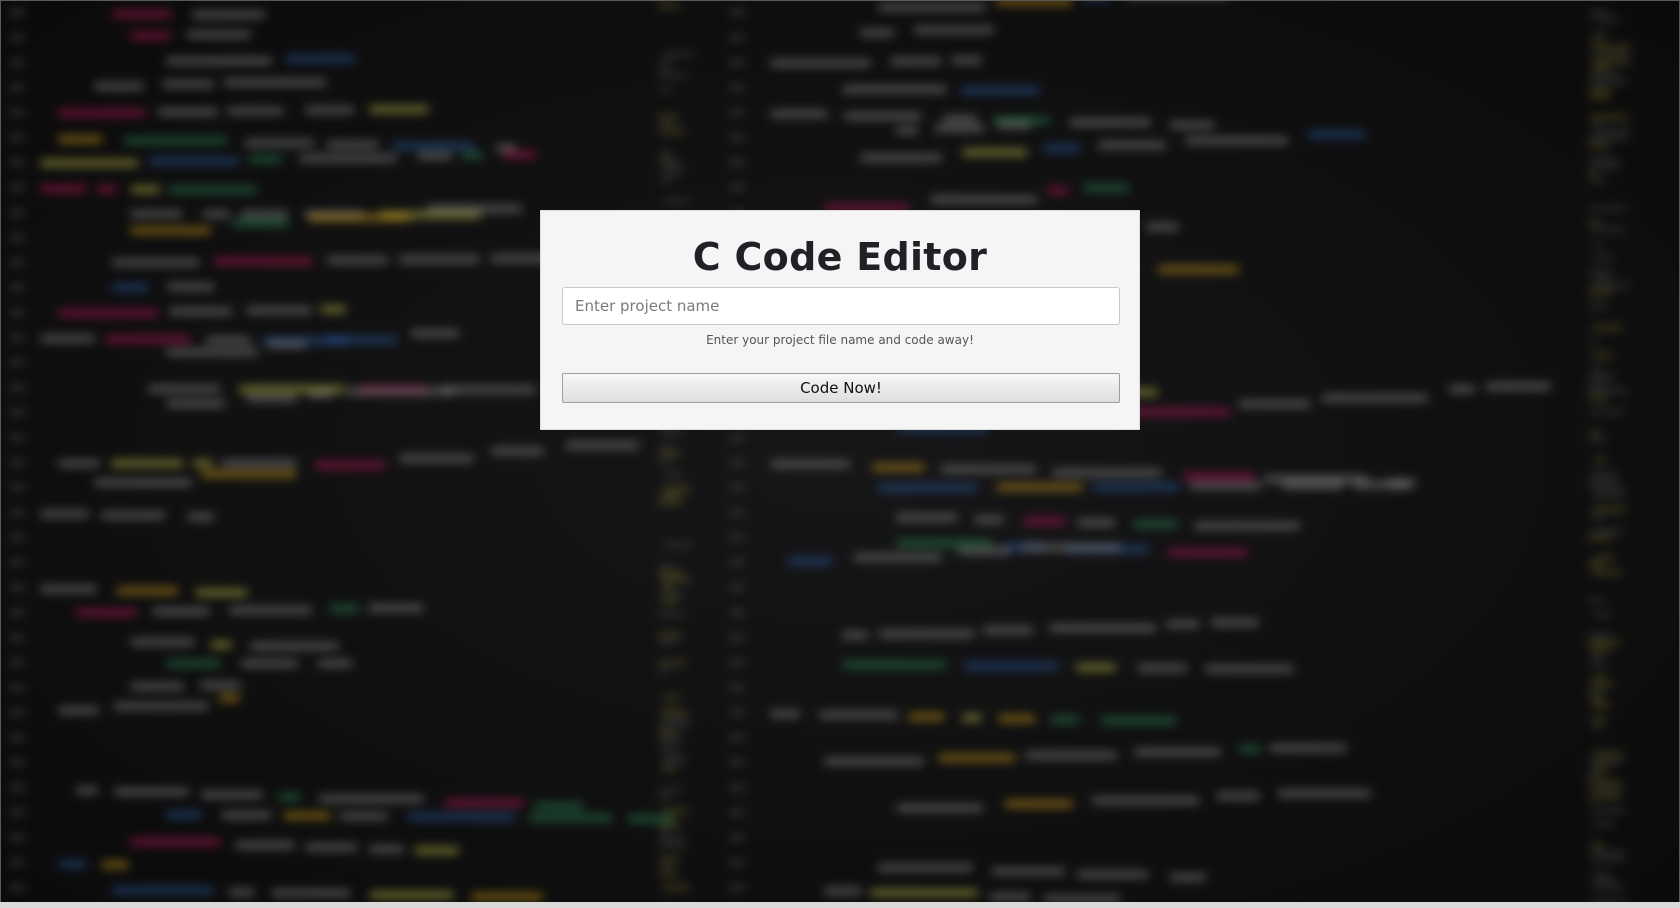  Describe the element at coordinates (841, 388) in the screenshot. I see `code-now-button: Code Now!` at that location.